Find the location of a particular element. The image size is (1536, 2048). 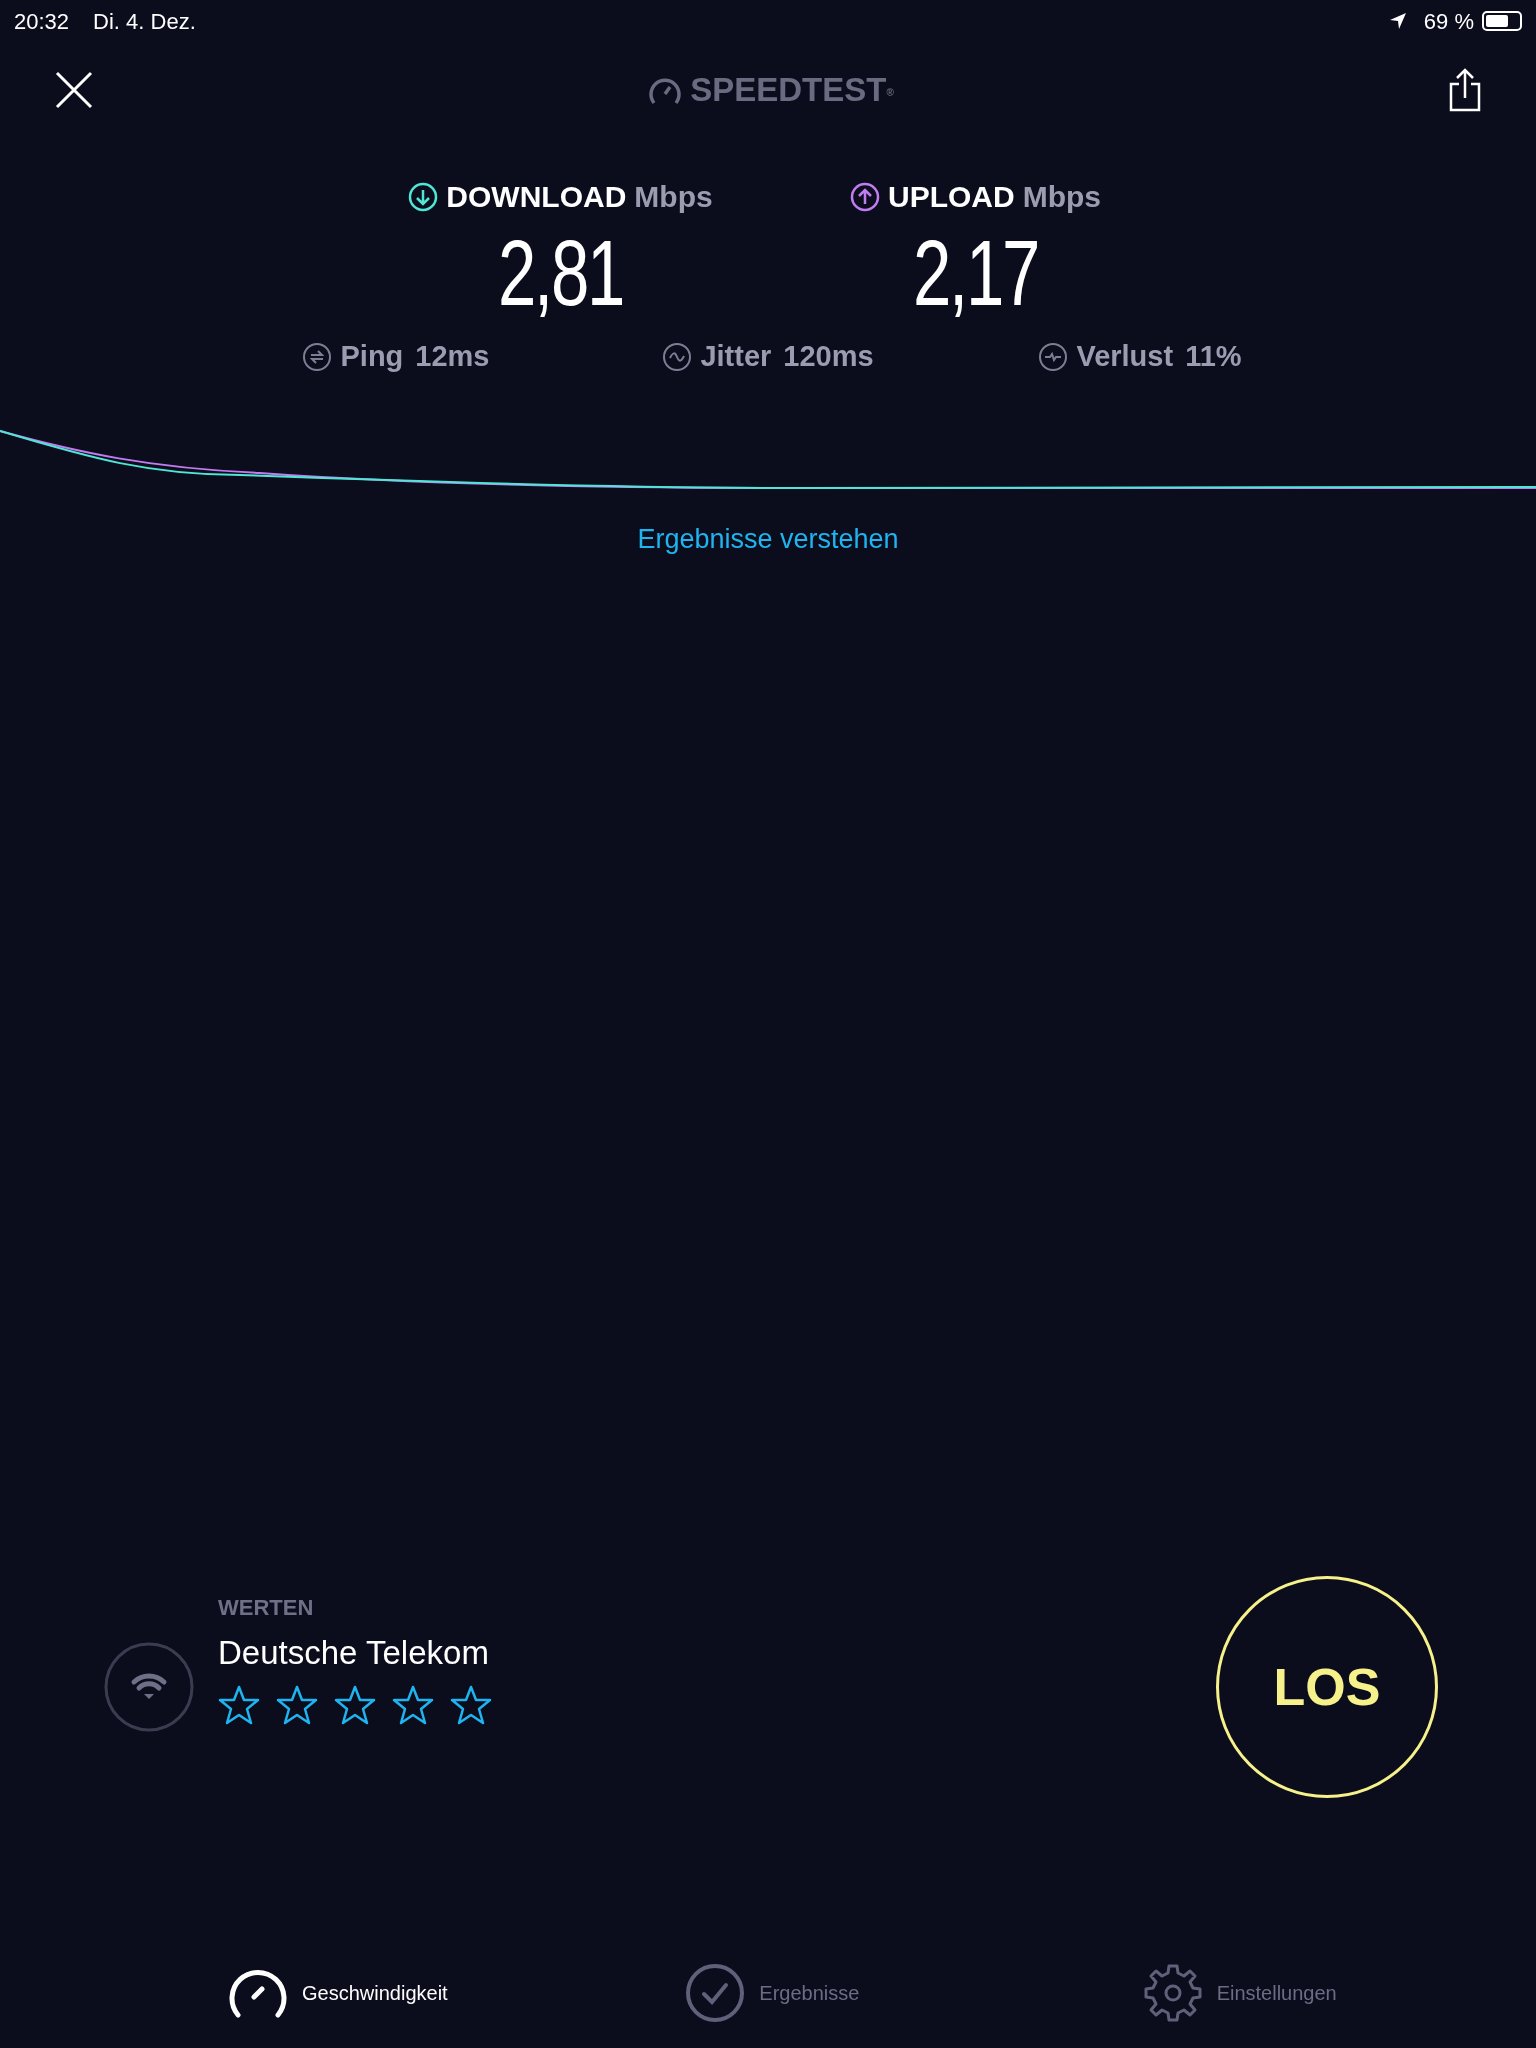

ping-icon is located at coordinates (317, 356).